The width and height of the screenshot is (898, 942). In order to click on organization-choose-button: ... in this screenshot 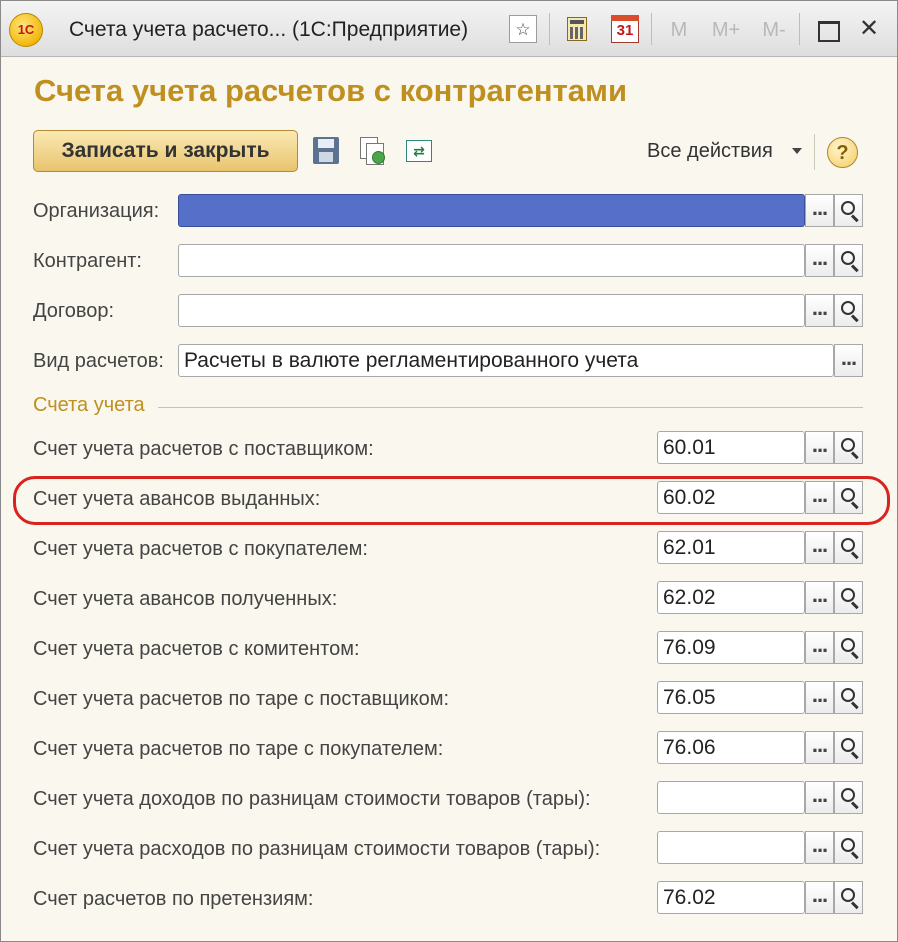, I will do `click(819, 210)`.